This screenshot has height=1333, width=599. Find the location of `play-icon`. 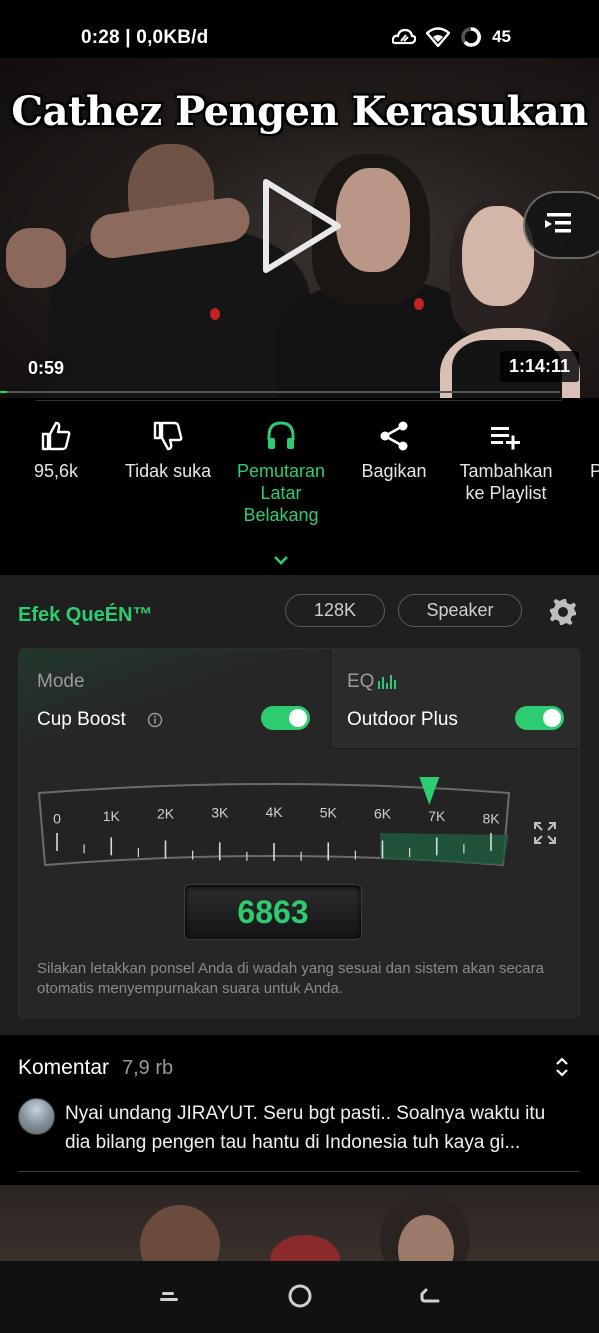

play-icon is located at coordinates (303, 226).